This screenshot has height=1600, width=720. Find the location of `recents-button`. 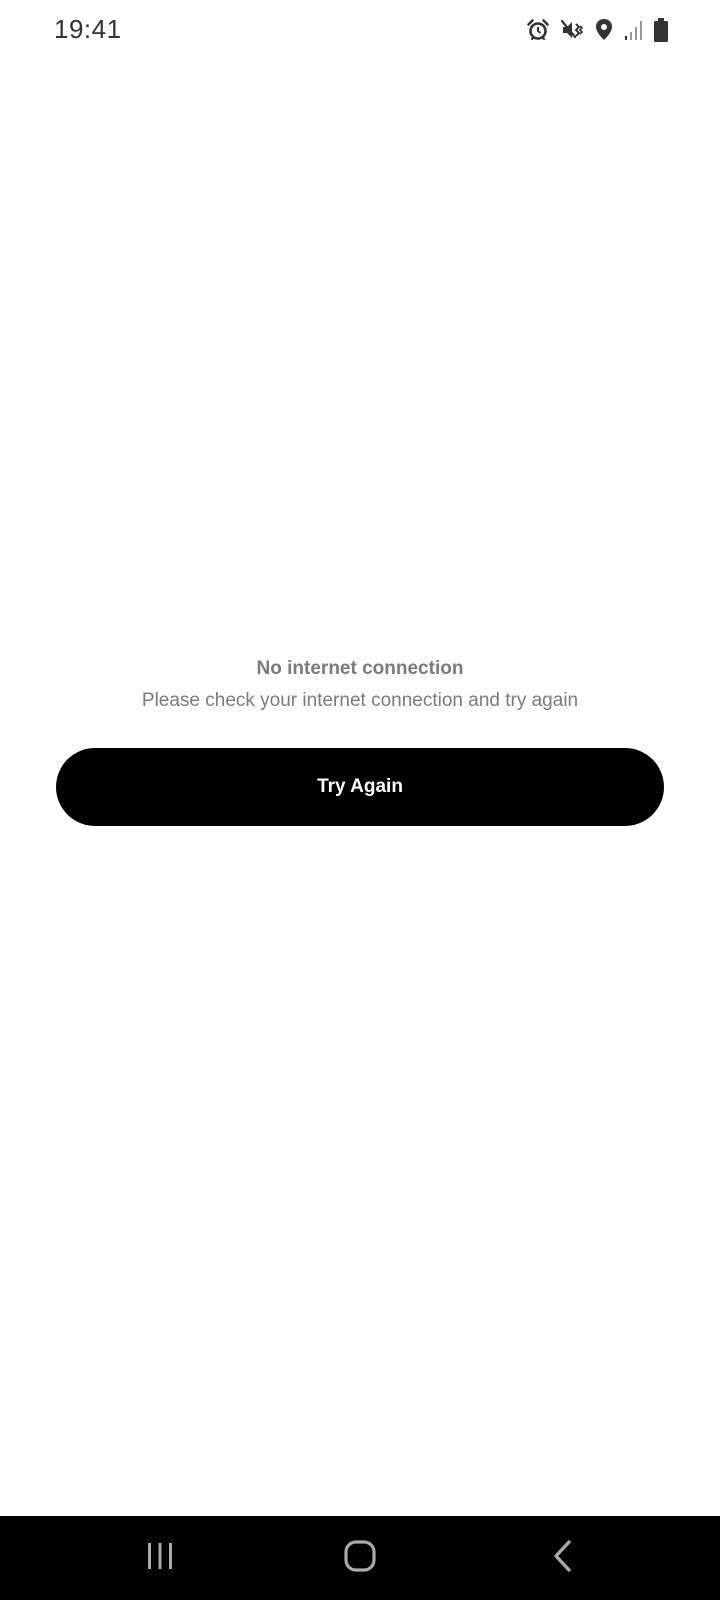

recents-button is located at coordinates (160, 1558).